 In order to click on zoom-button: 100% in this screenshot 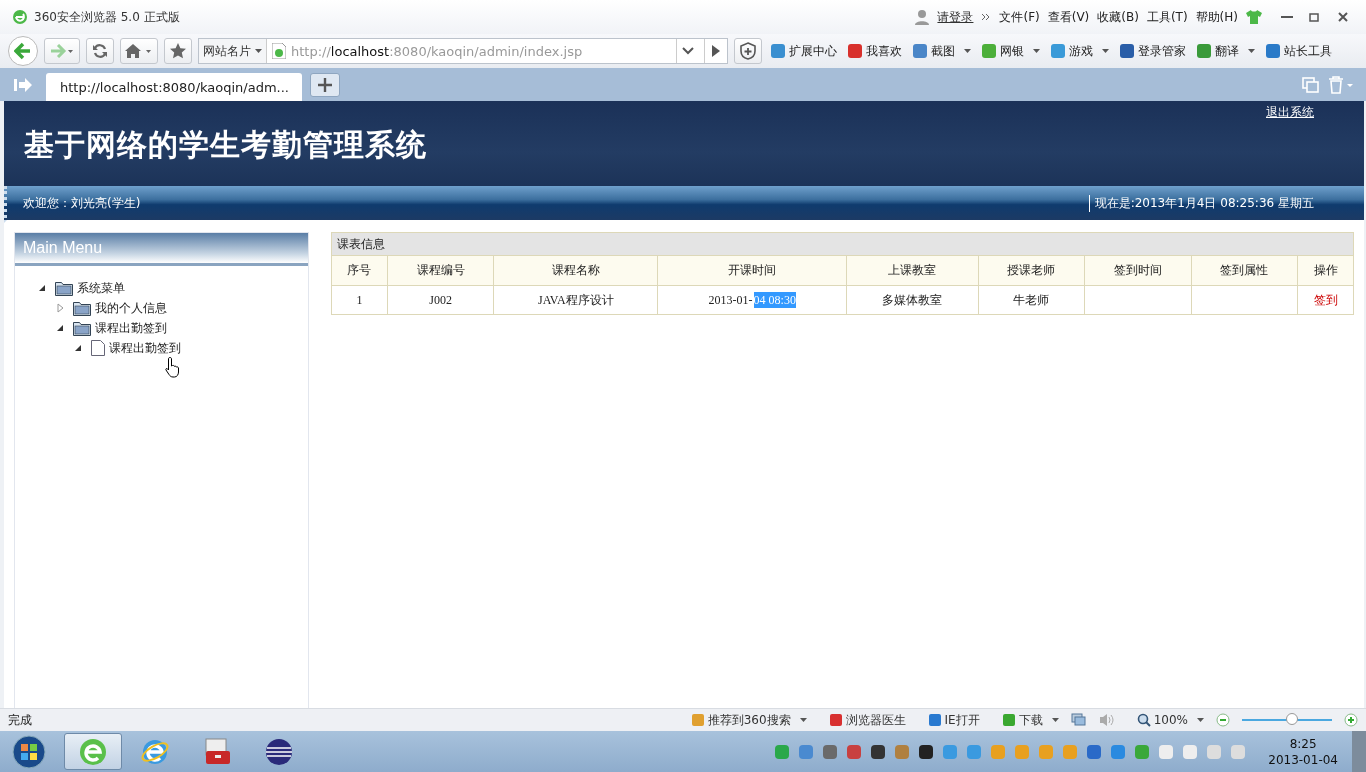, I will do `click(1170, 720)`.